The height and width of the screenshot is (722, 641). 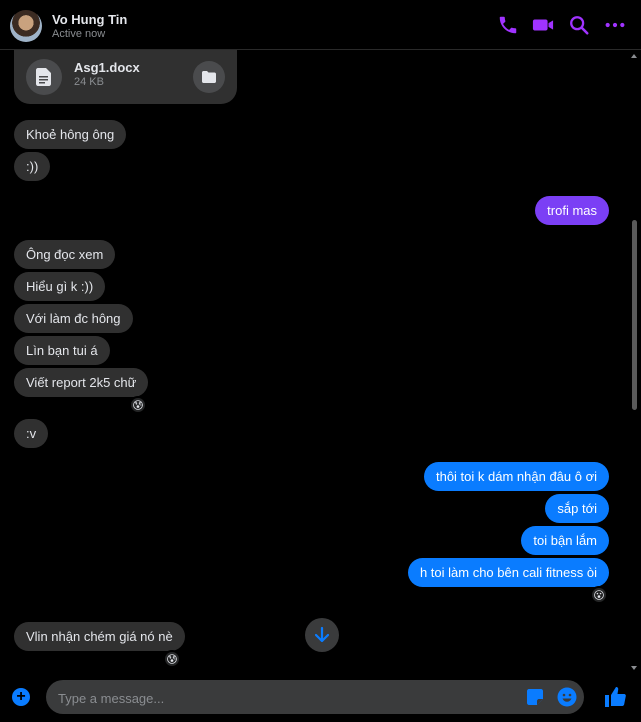 What do you see at coordinates (70, 134) in the screenshot?
I see `message-bubble: Khoẻ hông ông` at bounding box center [70, 134].